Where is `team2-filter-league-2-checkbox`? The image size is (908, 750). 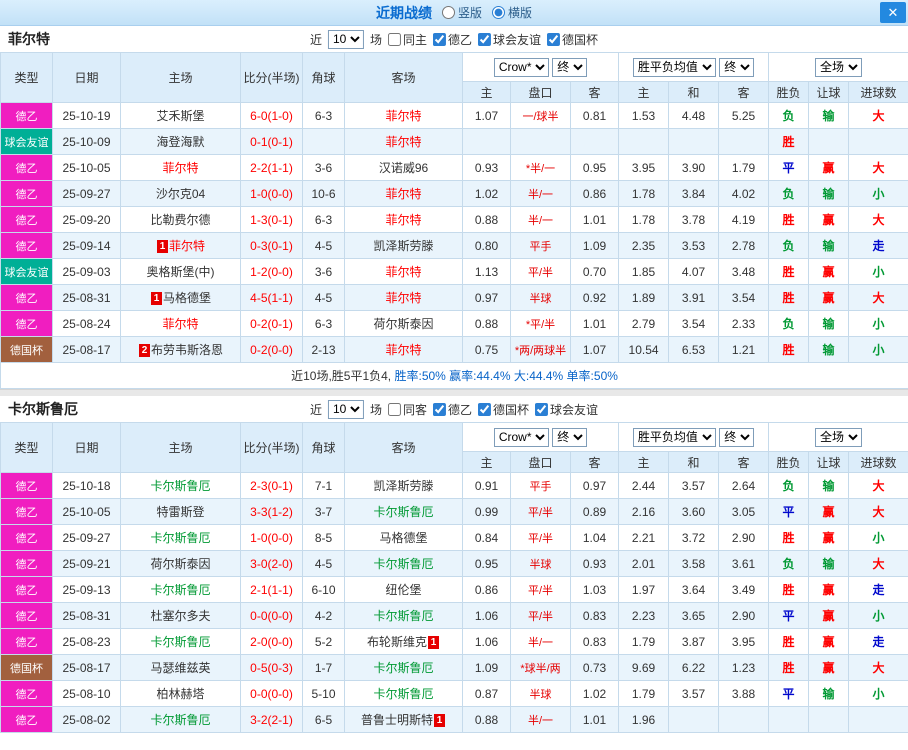 team2-filter-league-2-checkbox is located at coordinates (485, 409).